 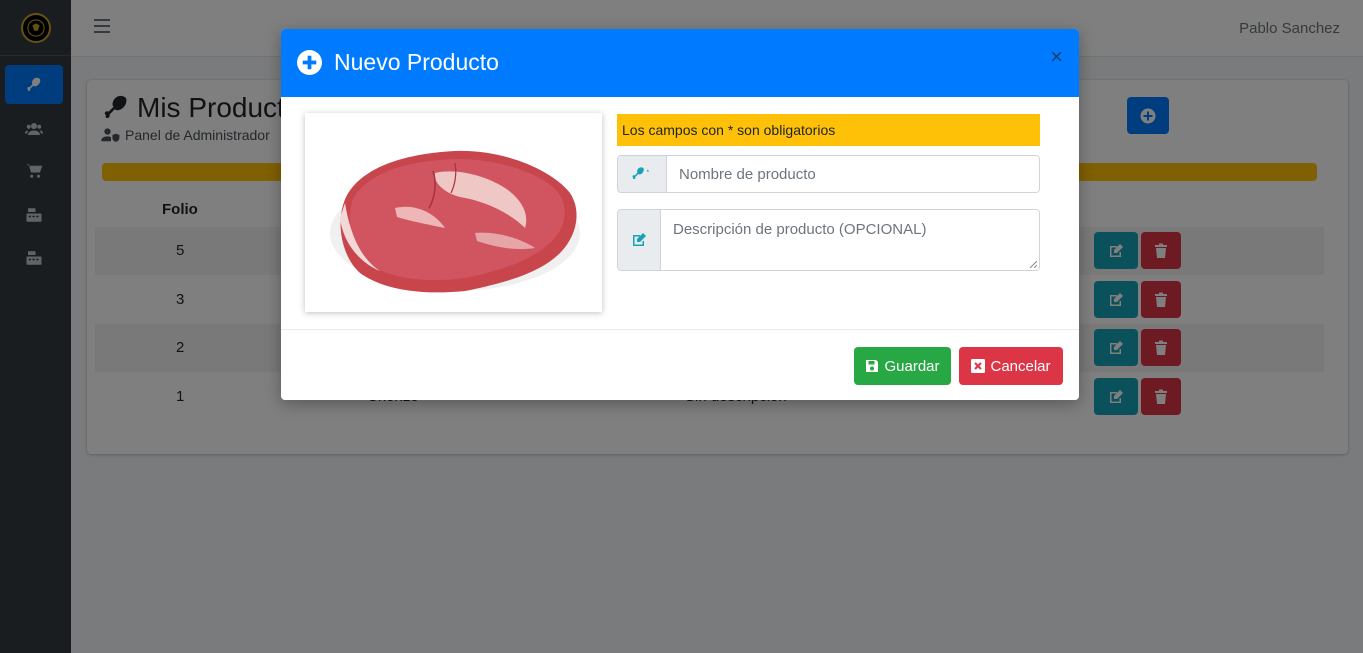 I want to click on plus-circle-icon, so click(x=309, y=62).